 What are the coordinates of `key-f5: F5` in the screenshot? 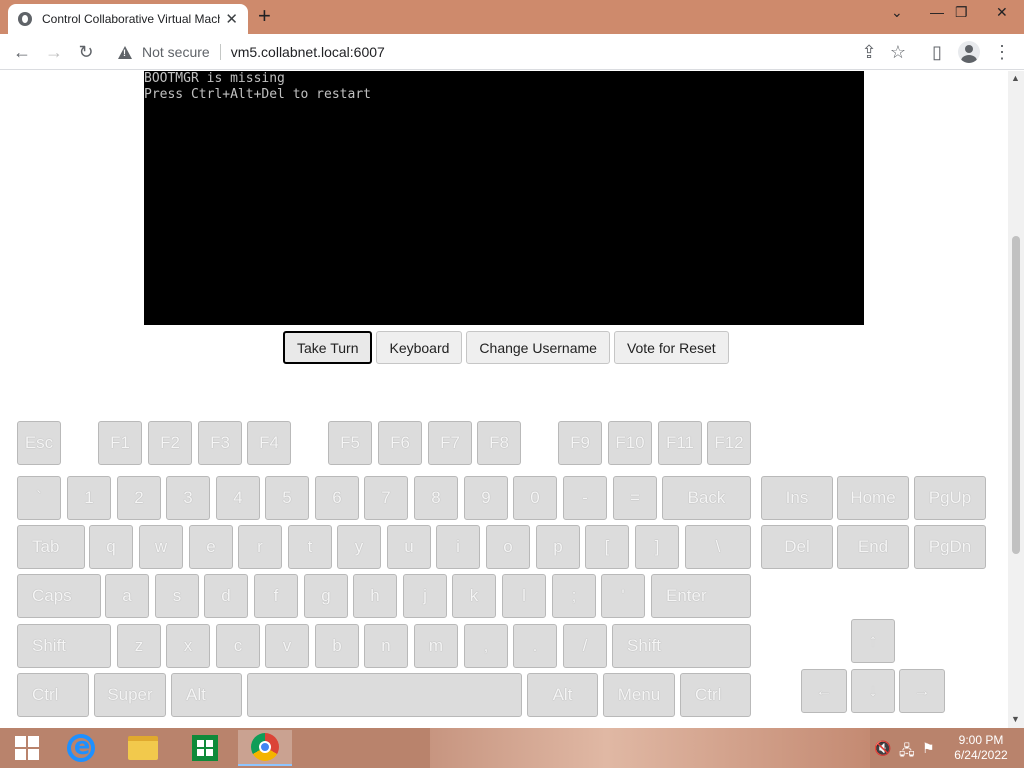 It's located at (350, 443).